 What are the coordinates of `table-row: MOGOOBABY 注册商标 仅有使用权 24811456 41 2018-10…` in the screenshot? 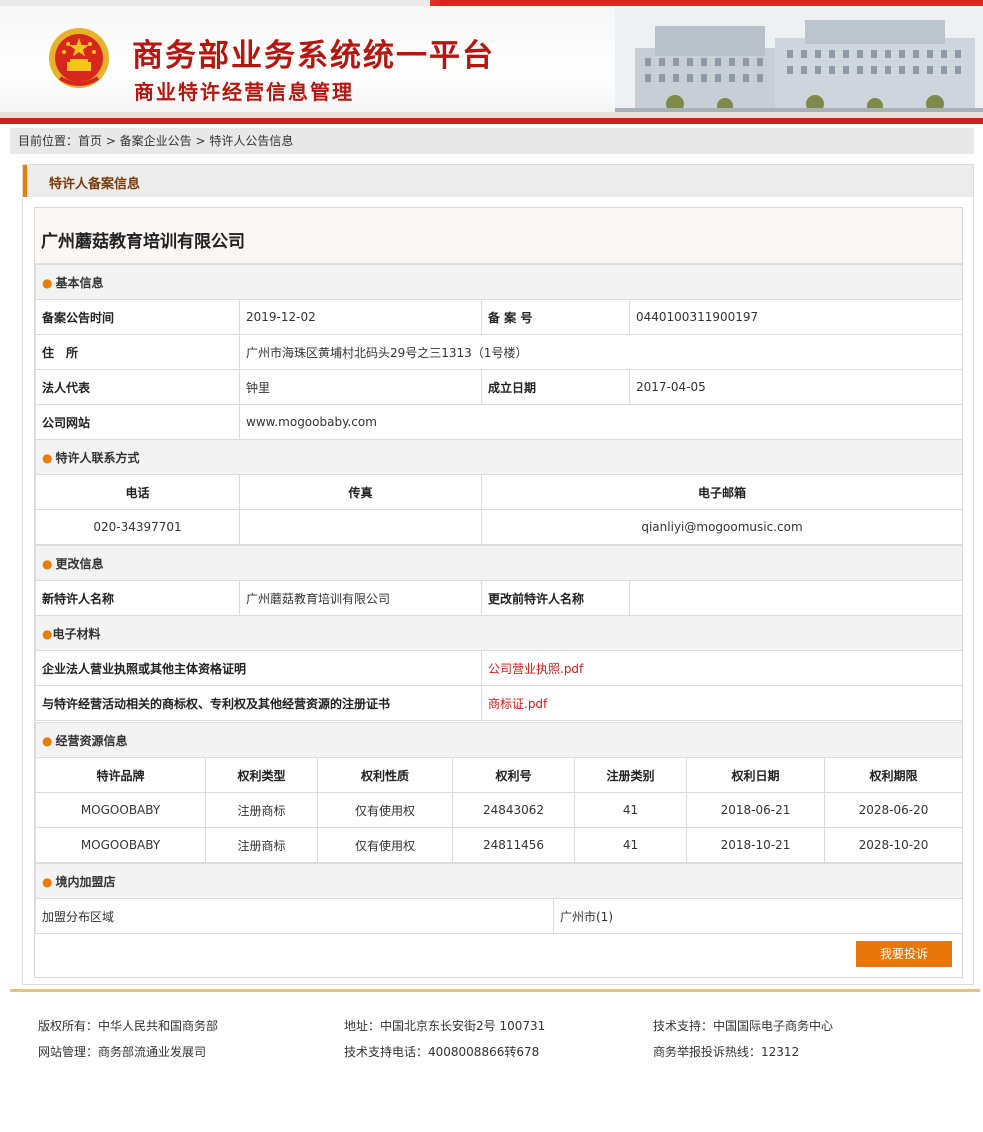 It's located at (499, 845).